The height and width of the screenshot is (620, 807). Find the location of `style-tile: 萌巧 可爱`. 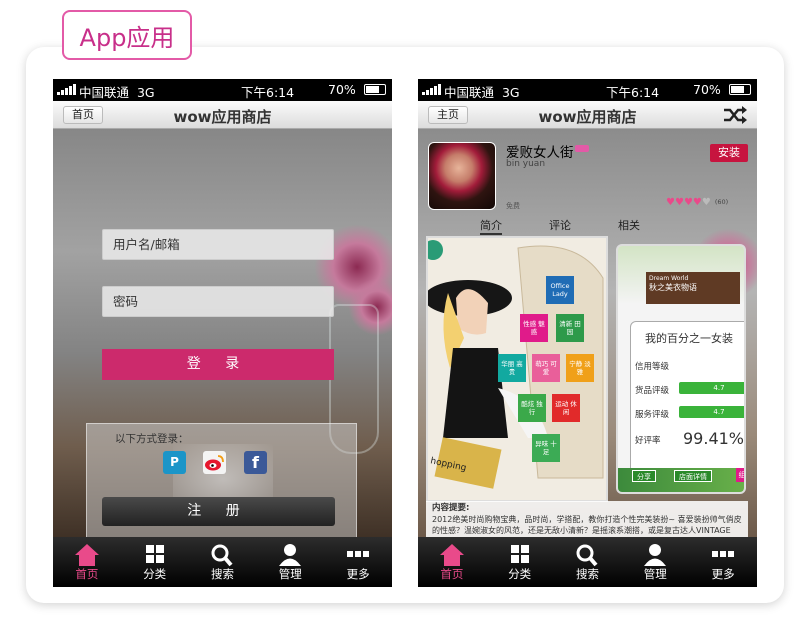

style-tile: 萌巧 可爱 is located at coordinates (546, 368).